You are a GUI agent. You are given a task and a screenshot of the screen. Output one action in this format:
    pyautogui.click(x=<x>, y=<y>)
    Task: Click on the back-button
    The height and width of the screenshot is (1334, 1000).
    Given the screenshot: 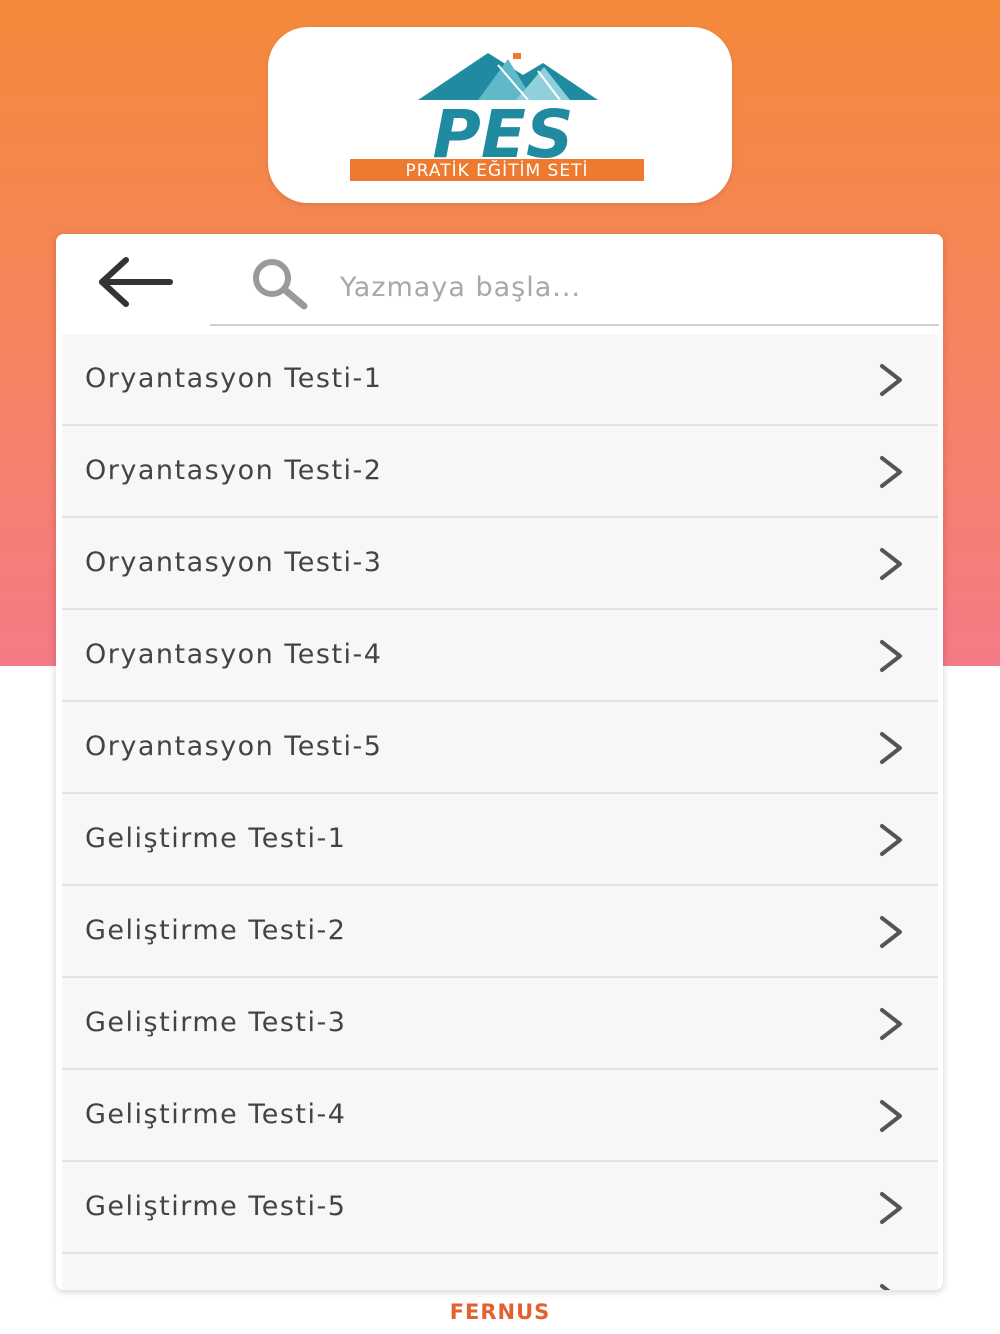 What is the action you would take?
    pyautogui.click(x=136, y=283)
    